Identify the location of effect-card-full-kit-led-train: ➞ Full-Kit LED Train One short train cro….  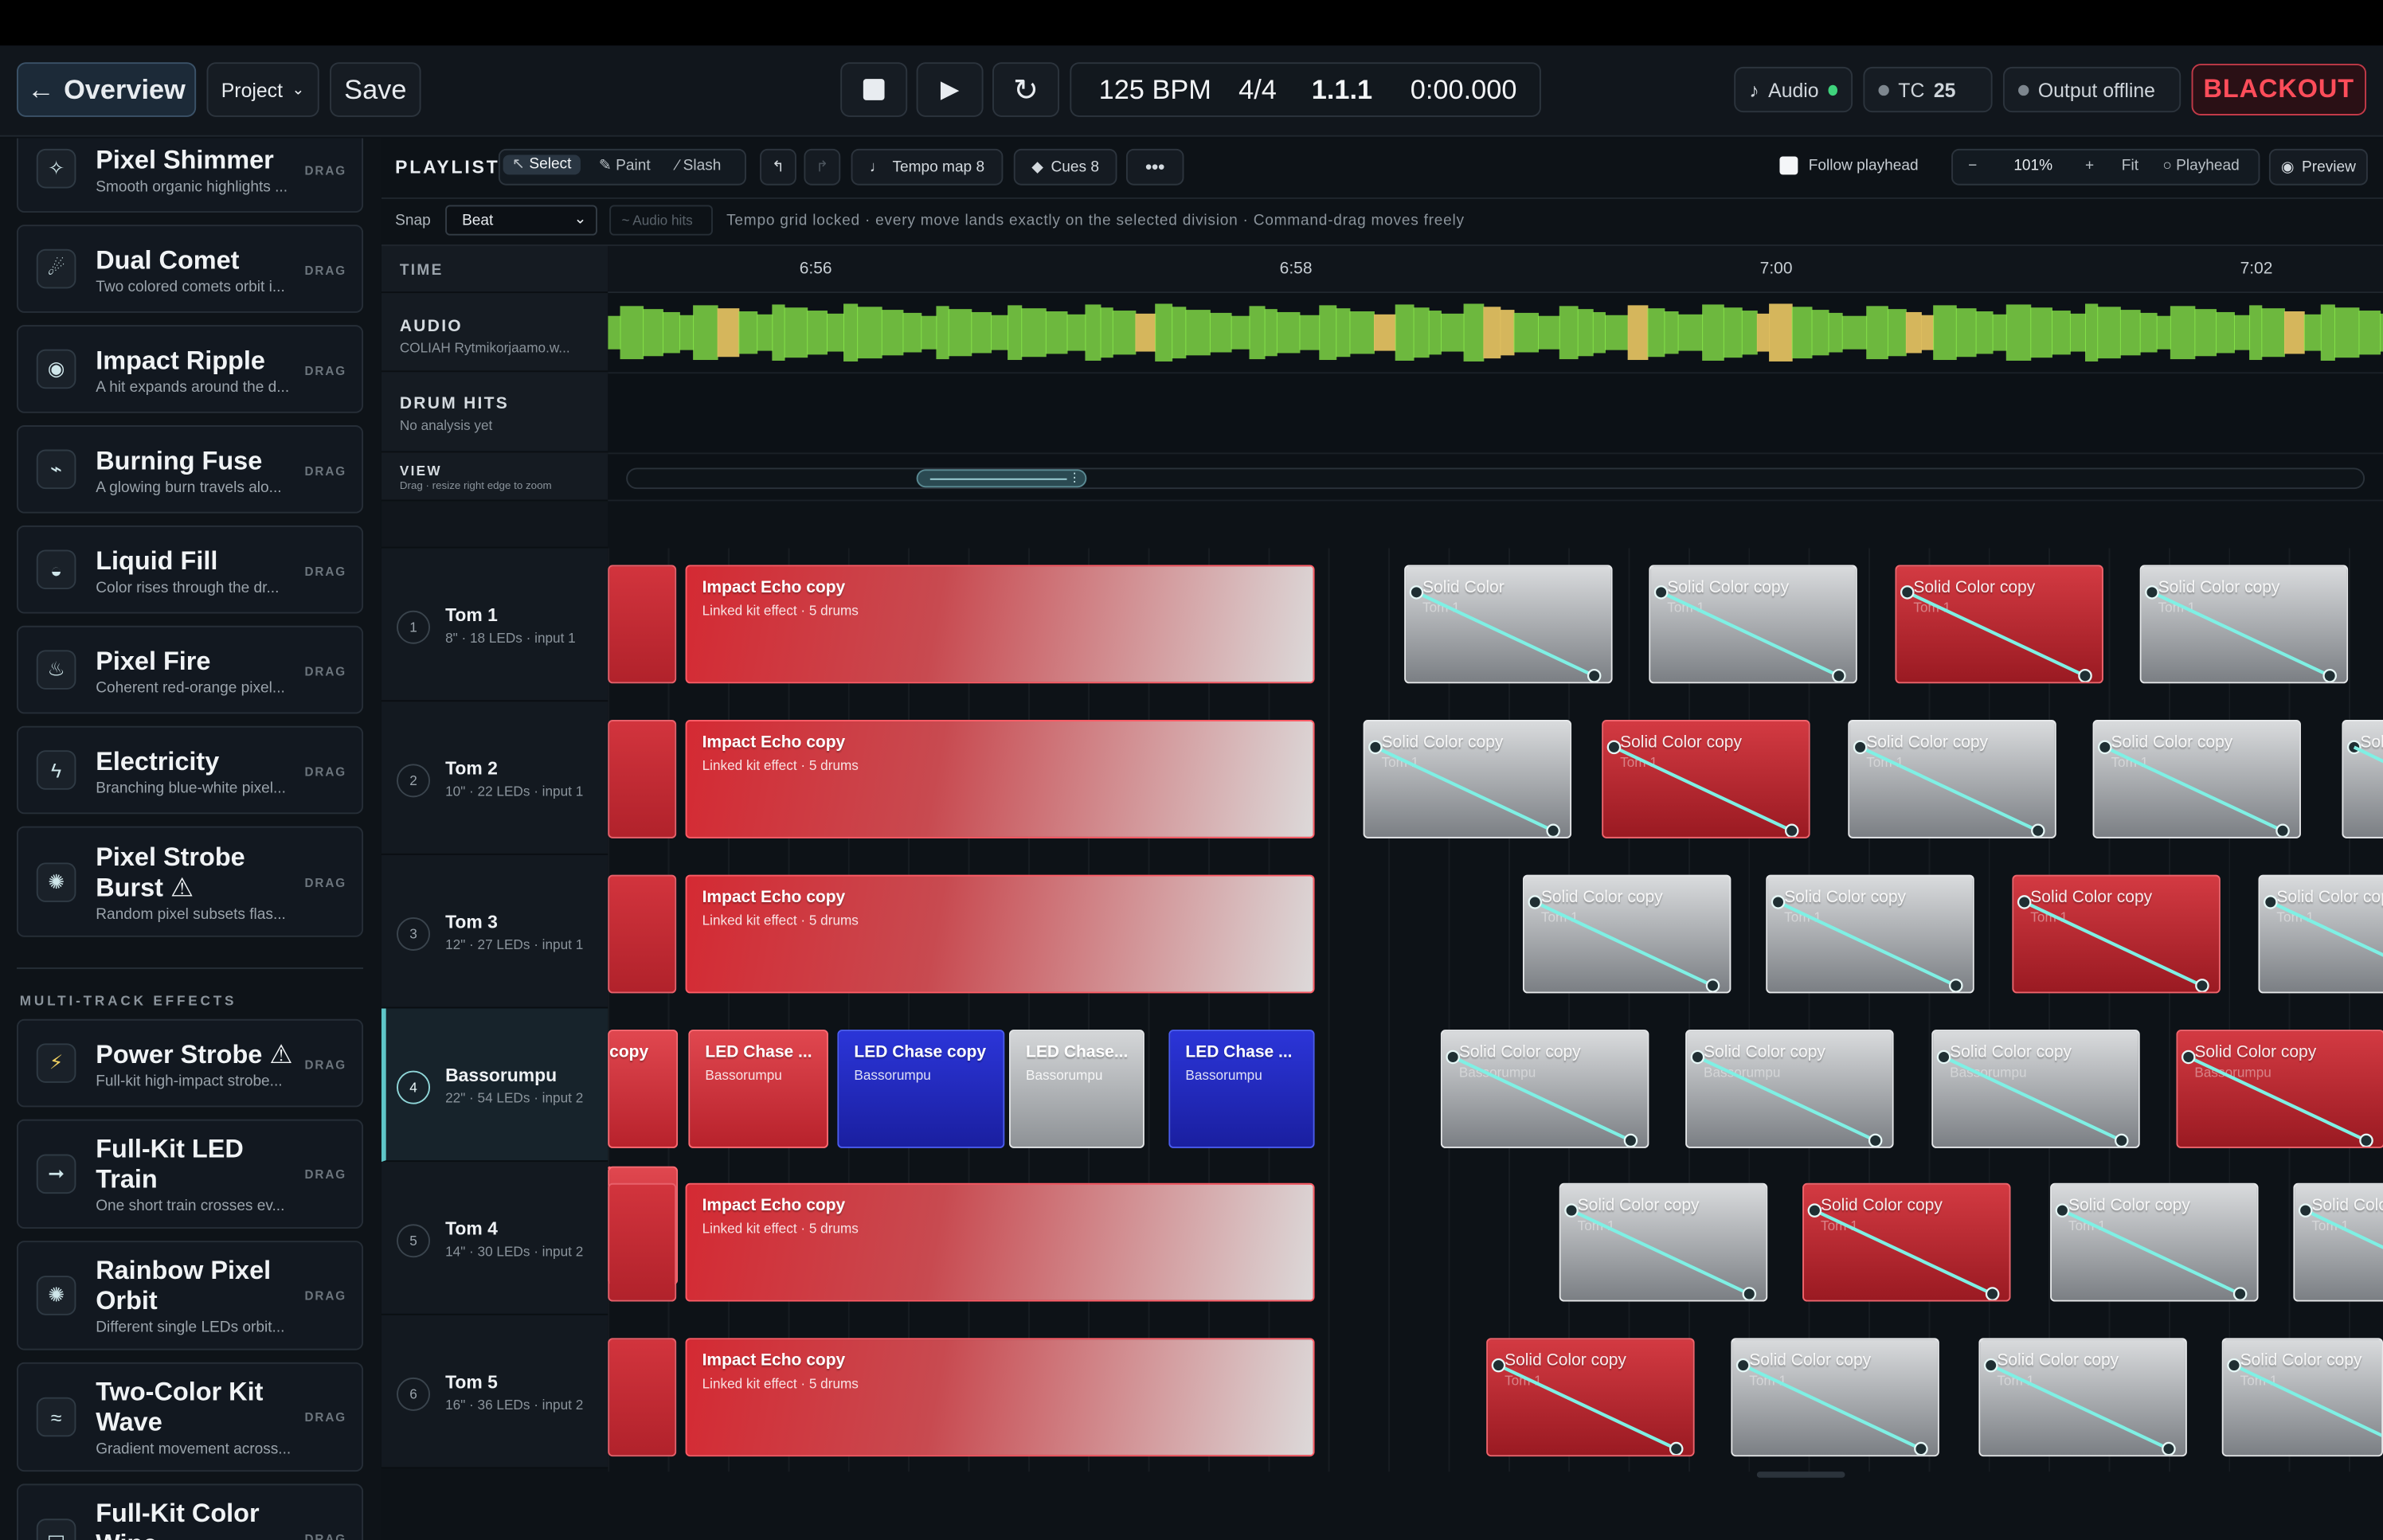
(190, 1174).